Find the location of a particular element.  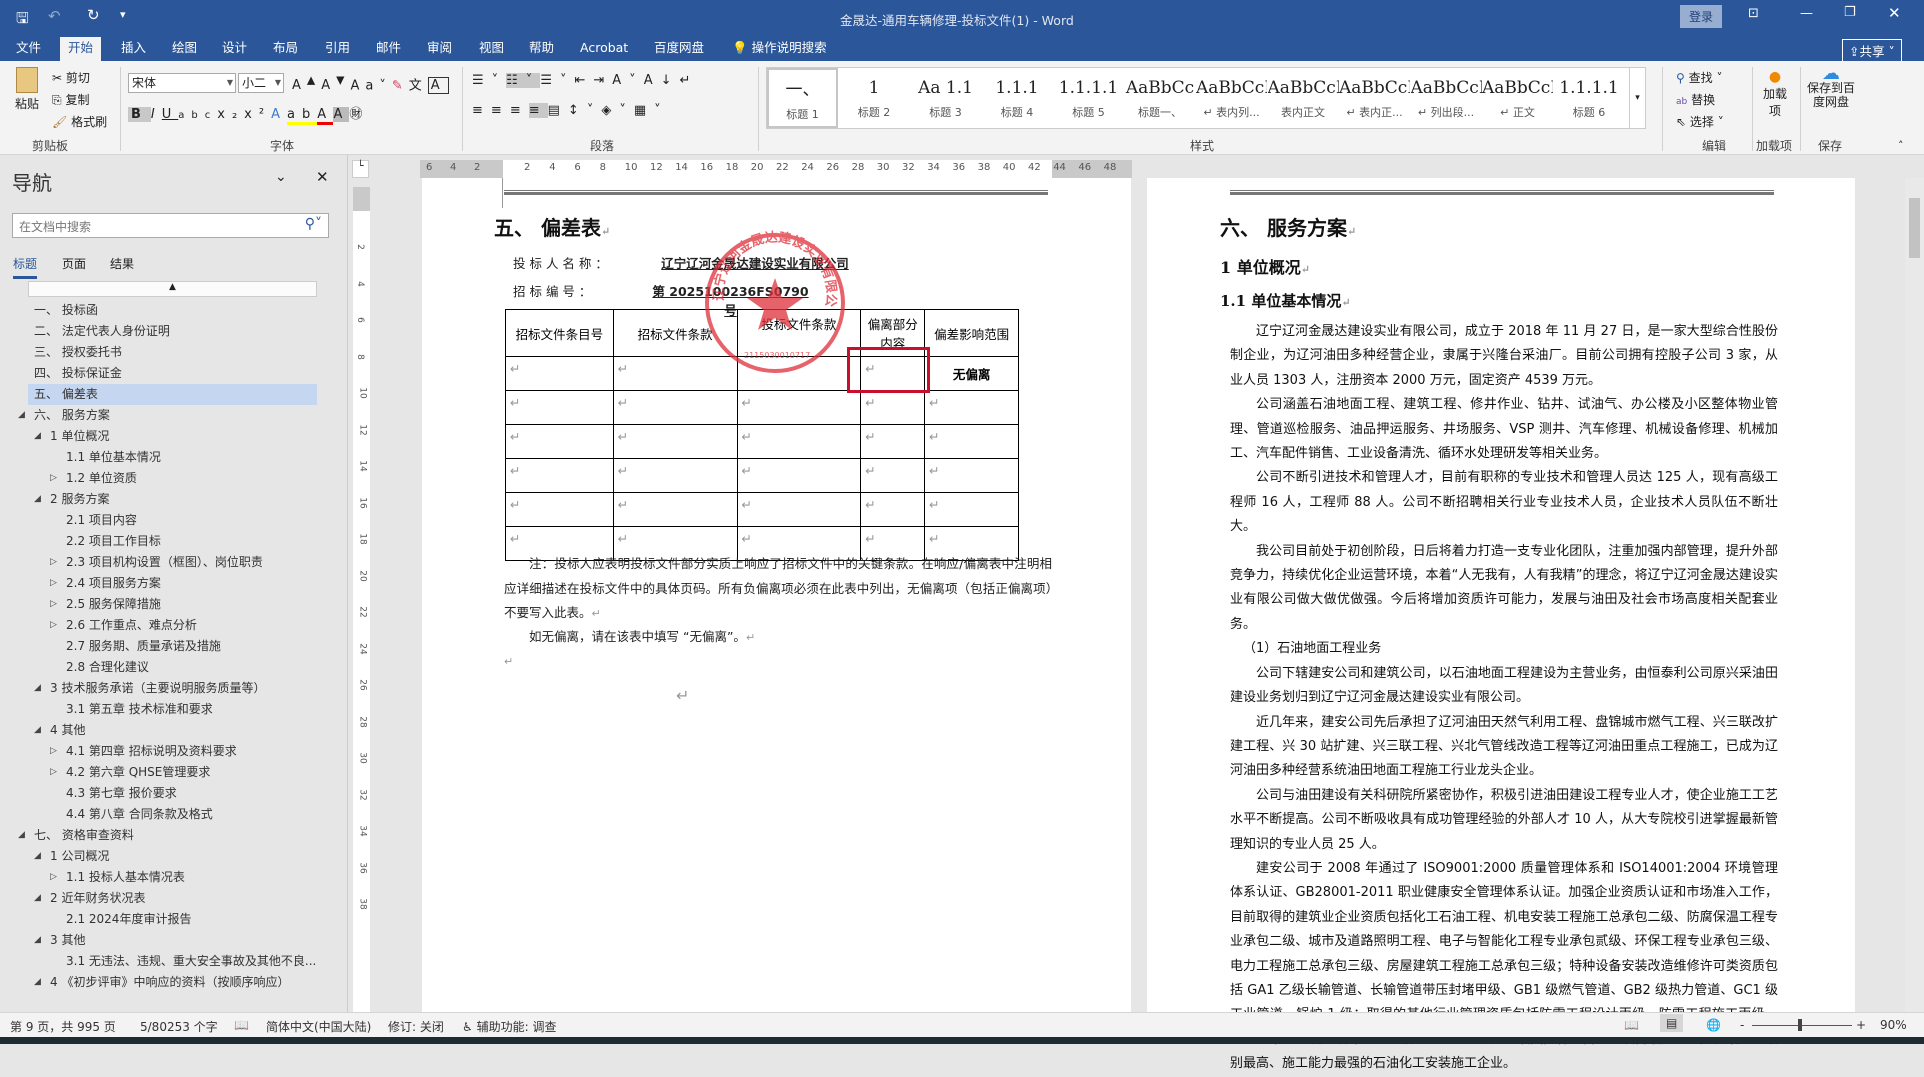

zoom-level: 90% is located at coordinates (1893, 1025).